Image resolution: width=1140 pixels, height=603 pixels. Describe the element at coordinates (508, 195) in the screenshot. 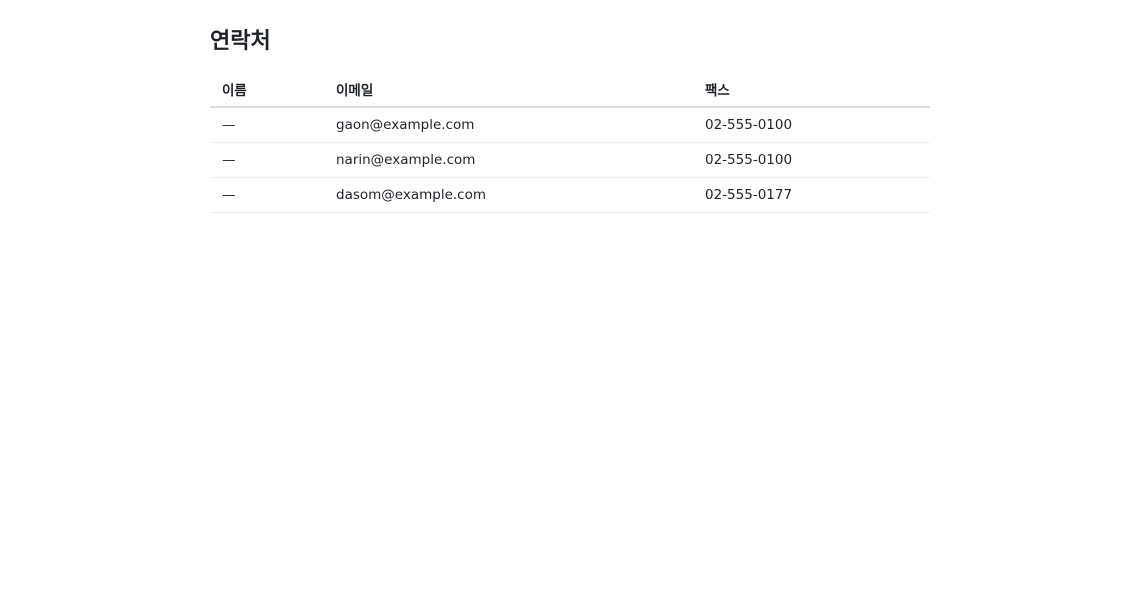

I see `cell-email: dasom@example.com` at that location.